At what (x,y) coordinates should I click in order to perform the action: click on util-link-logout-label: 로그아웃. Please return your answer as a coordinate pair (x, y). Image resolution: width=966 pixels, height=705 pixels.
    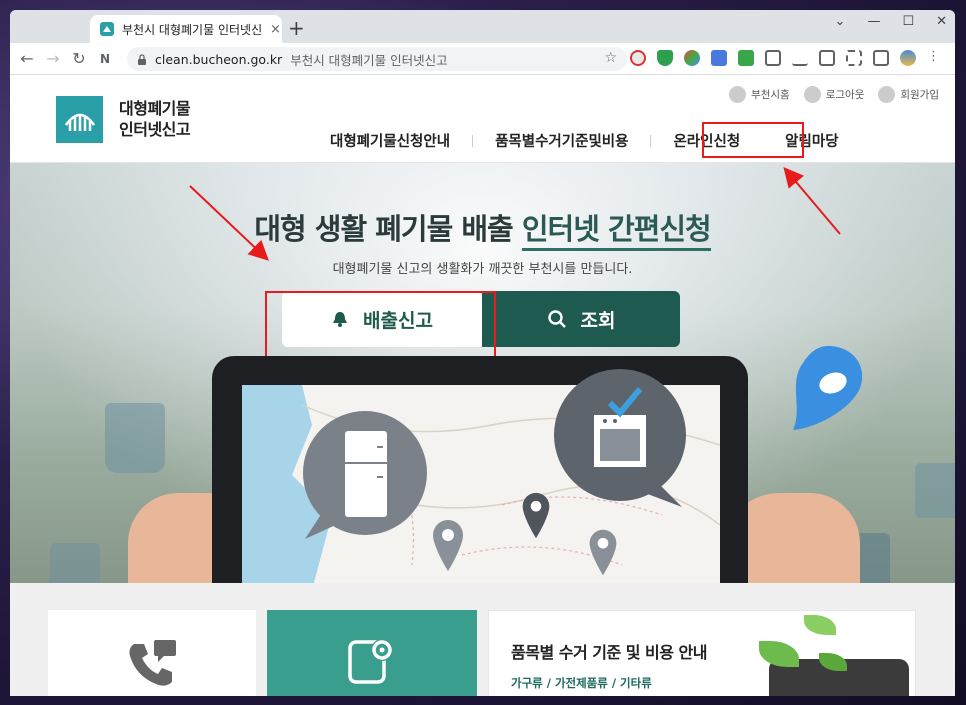
    Looking at the image, I should click on (845, 95).